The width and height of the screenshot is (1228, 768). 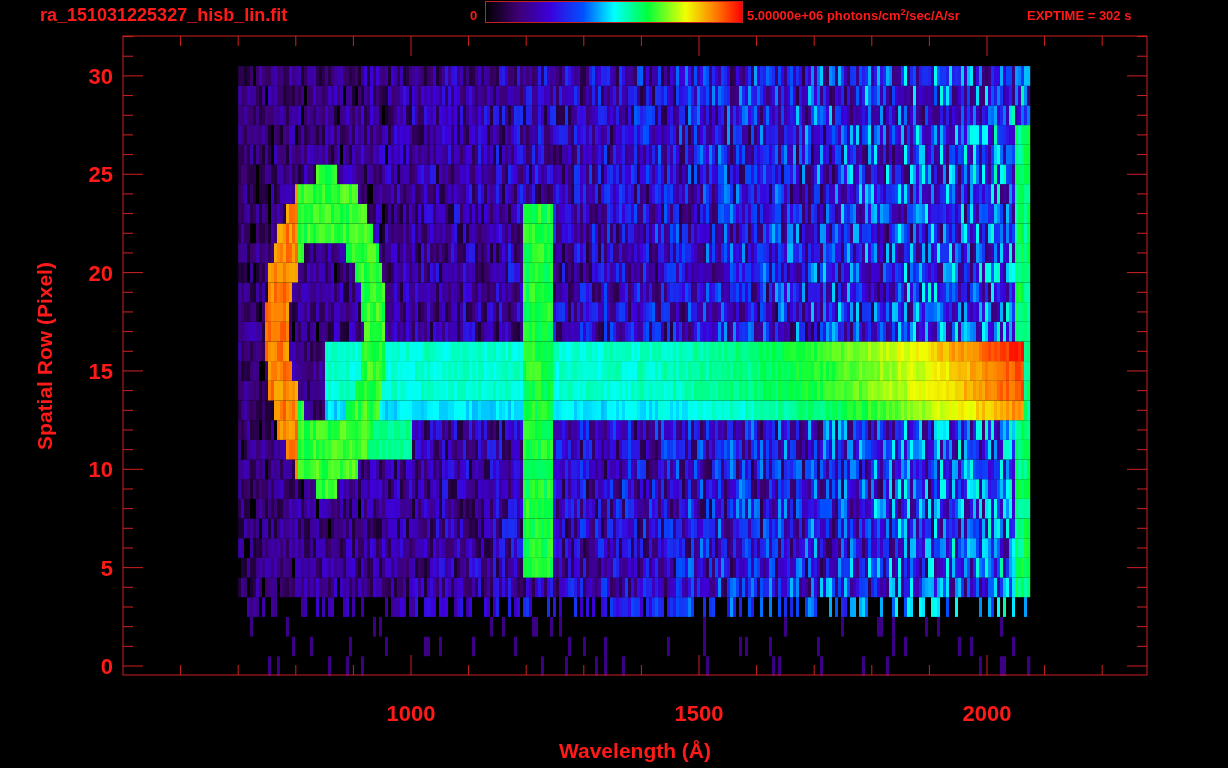 What do you see at coordinates (100, 175) in the screenshot?
I see `axis-tick-label: 25` at bounding box center [100, 175].